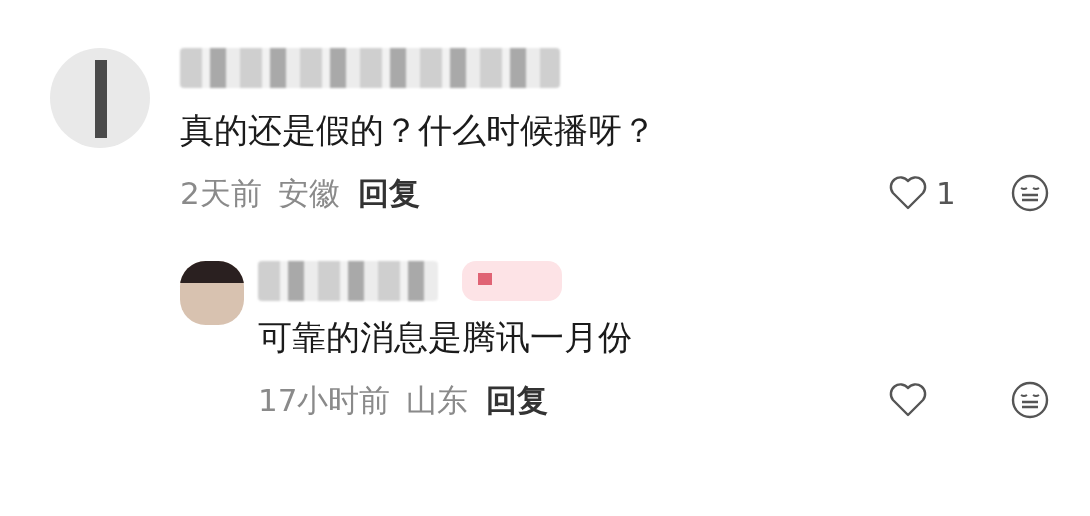 This screenshot has height=516, width=1090. I want to click on avatar, so click(212, 292).